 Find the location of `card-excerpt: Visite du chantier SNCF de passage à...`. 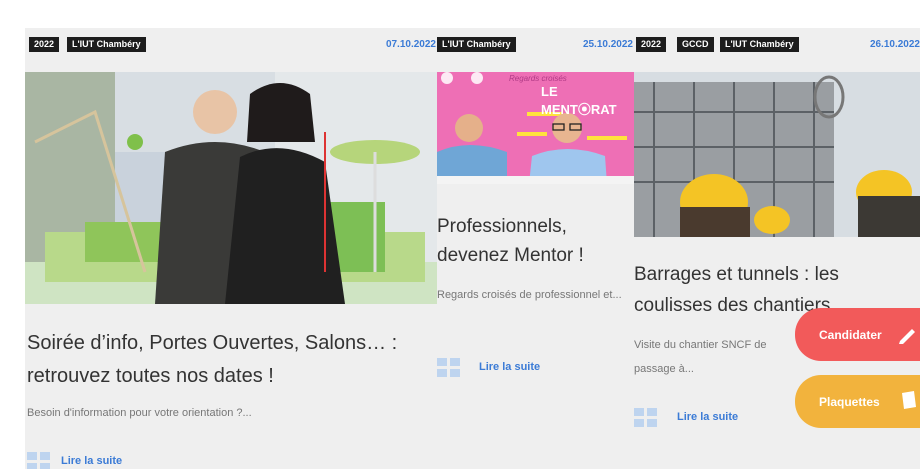

card-excerpt: Visite du chantier SNCF de passage à... is located at coordinates (700, 357).